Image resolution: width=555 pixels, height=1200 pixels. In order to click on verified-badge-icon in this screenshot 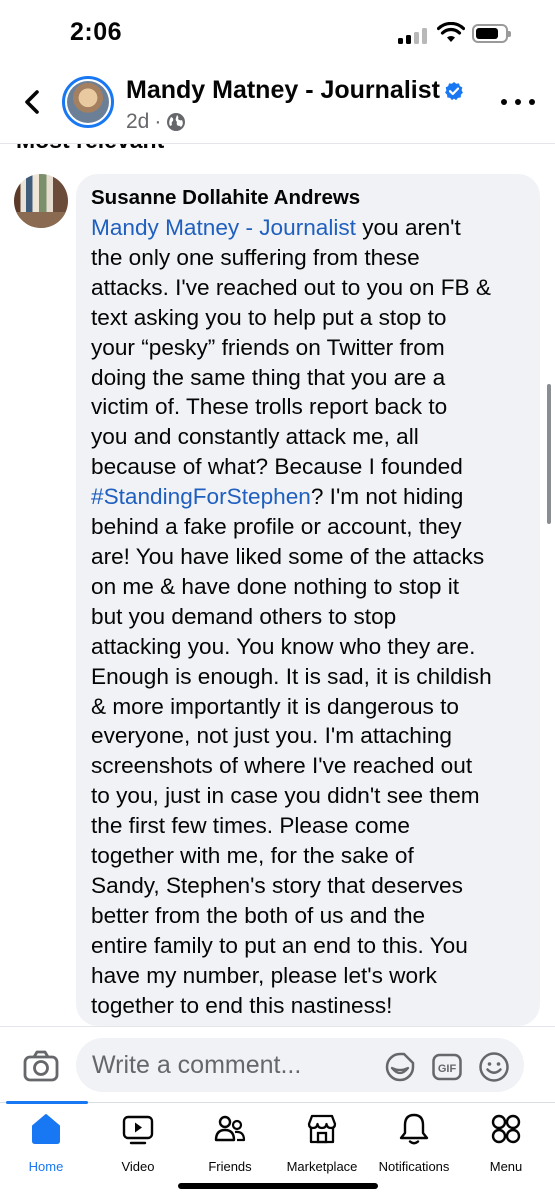, I will do `click(454, 91)`.